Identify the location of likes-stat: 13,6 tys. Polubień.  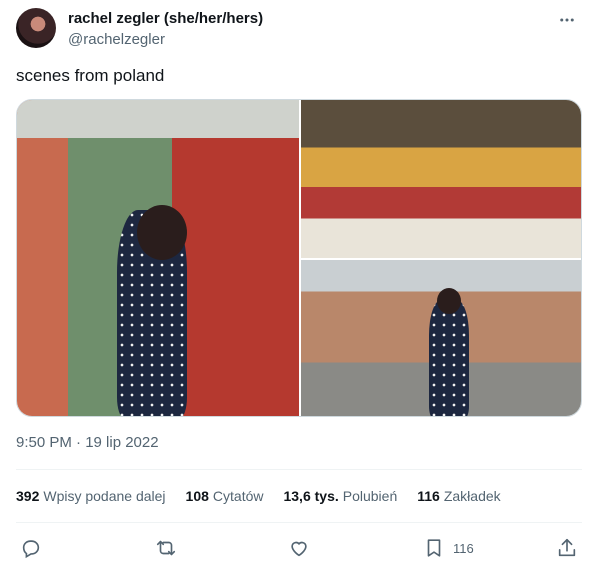
(340, 496).